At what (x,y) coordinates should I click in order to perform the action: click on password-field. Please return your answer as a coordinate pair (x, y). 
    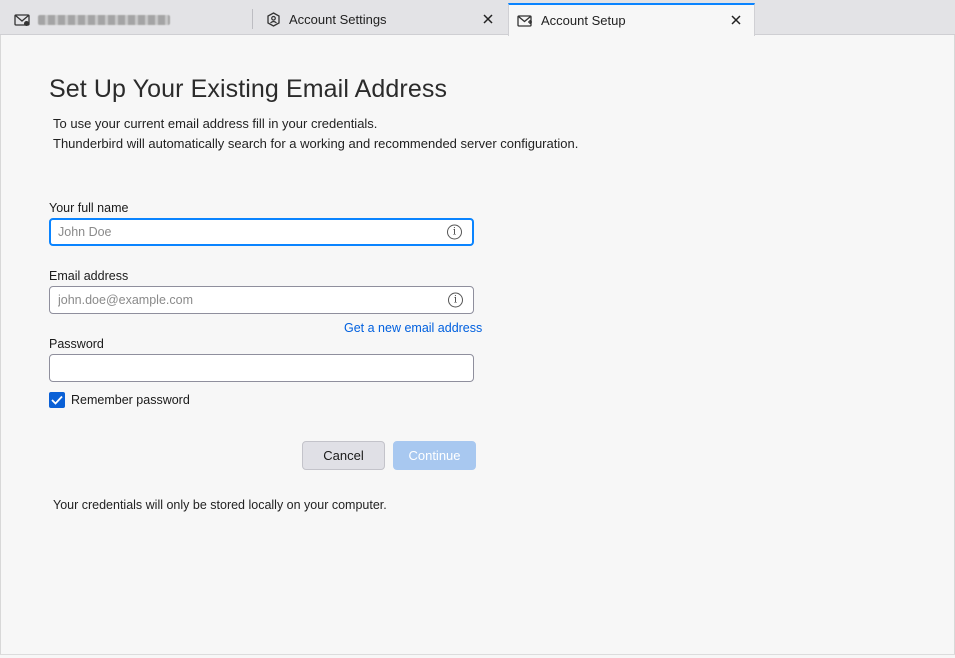
    Looking at the image, I should click on (261, 368).